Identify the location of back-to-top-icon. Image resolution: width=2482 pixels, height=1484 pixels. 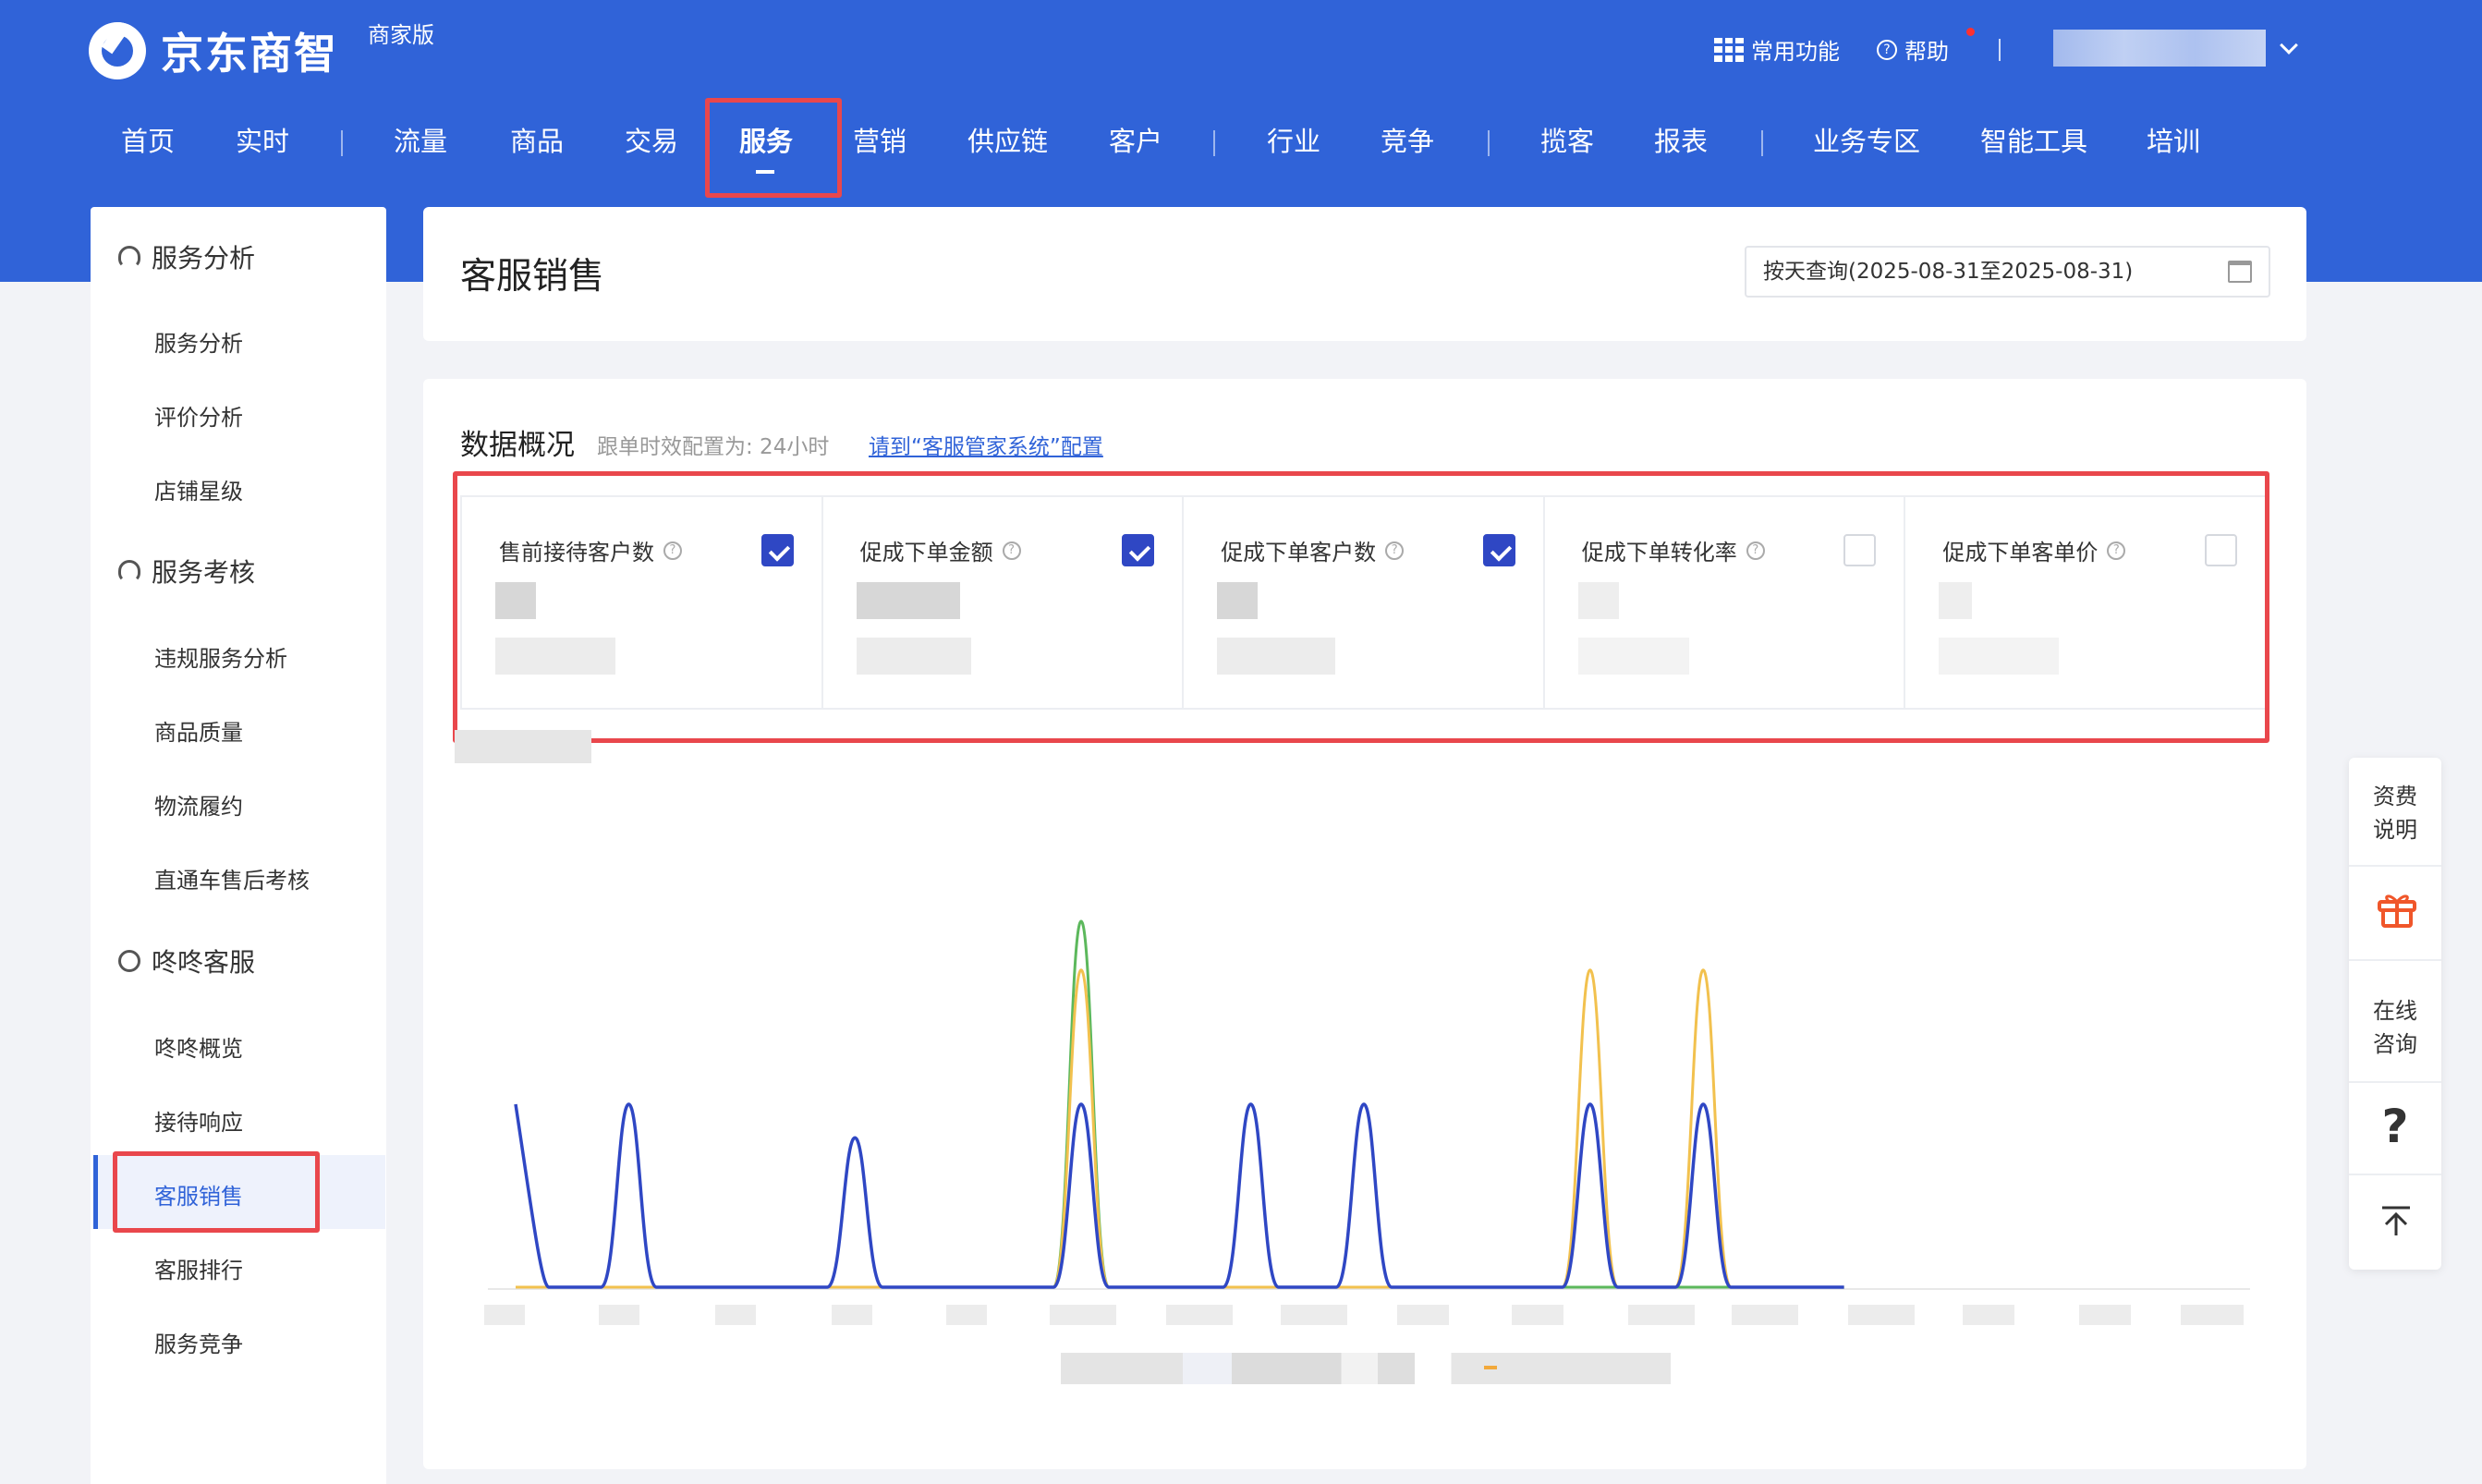
(2396, 1220).